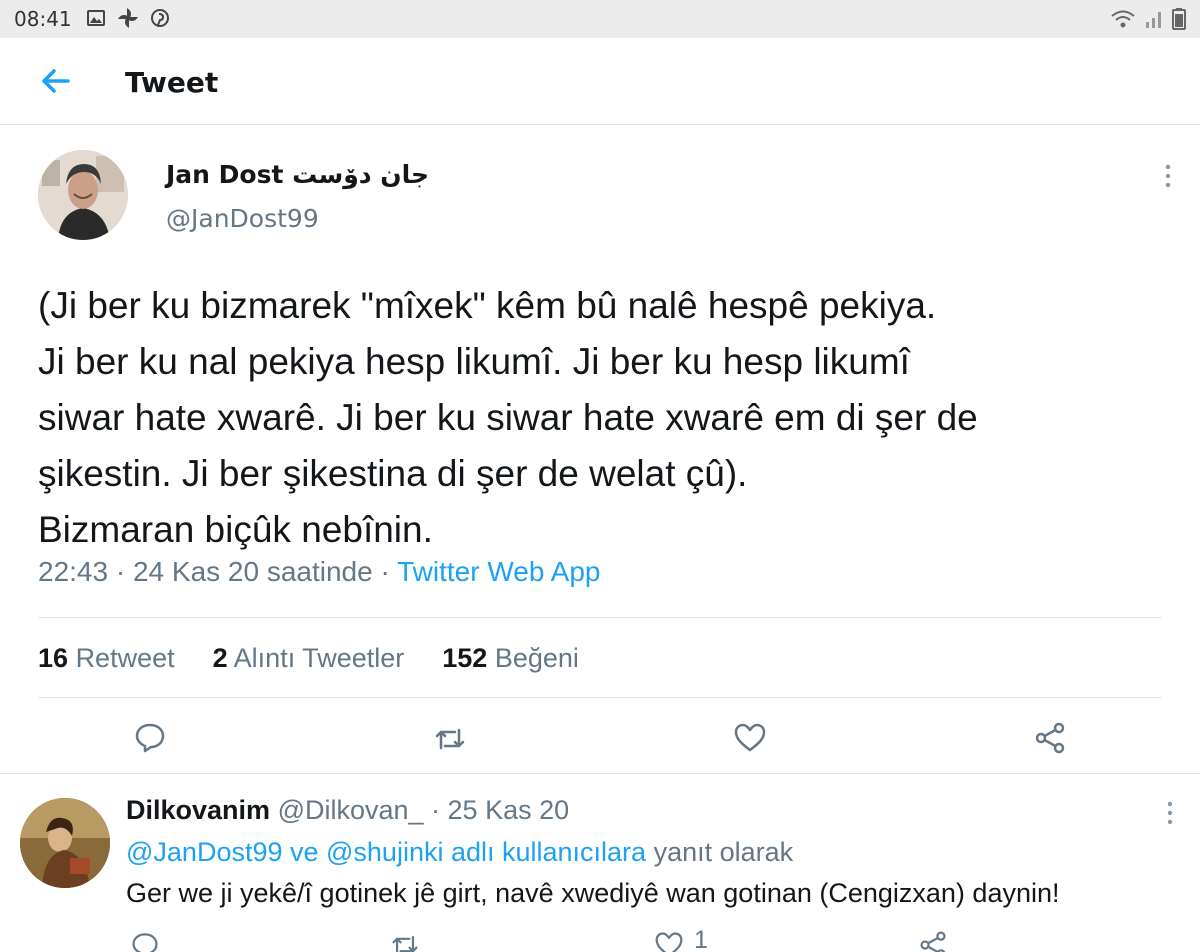 This screenshot has width=1200, height=952. I want to click on reply-reply-icon, so click(145, 941).